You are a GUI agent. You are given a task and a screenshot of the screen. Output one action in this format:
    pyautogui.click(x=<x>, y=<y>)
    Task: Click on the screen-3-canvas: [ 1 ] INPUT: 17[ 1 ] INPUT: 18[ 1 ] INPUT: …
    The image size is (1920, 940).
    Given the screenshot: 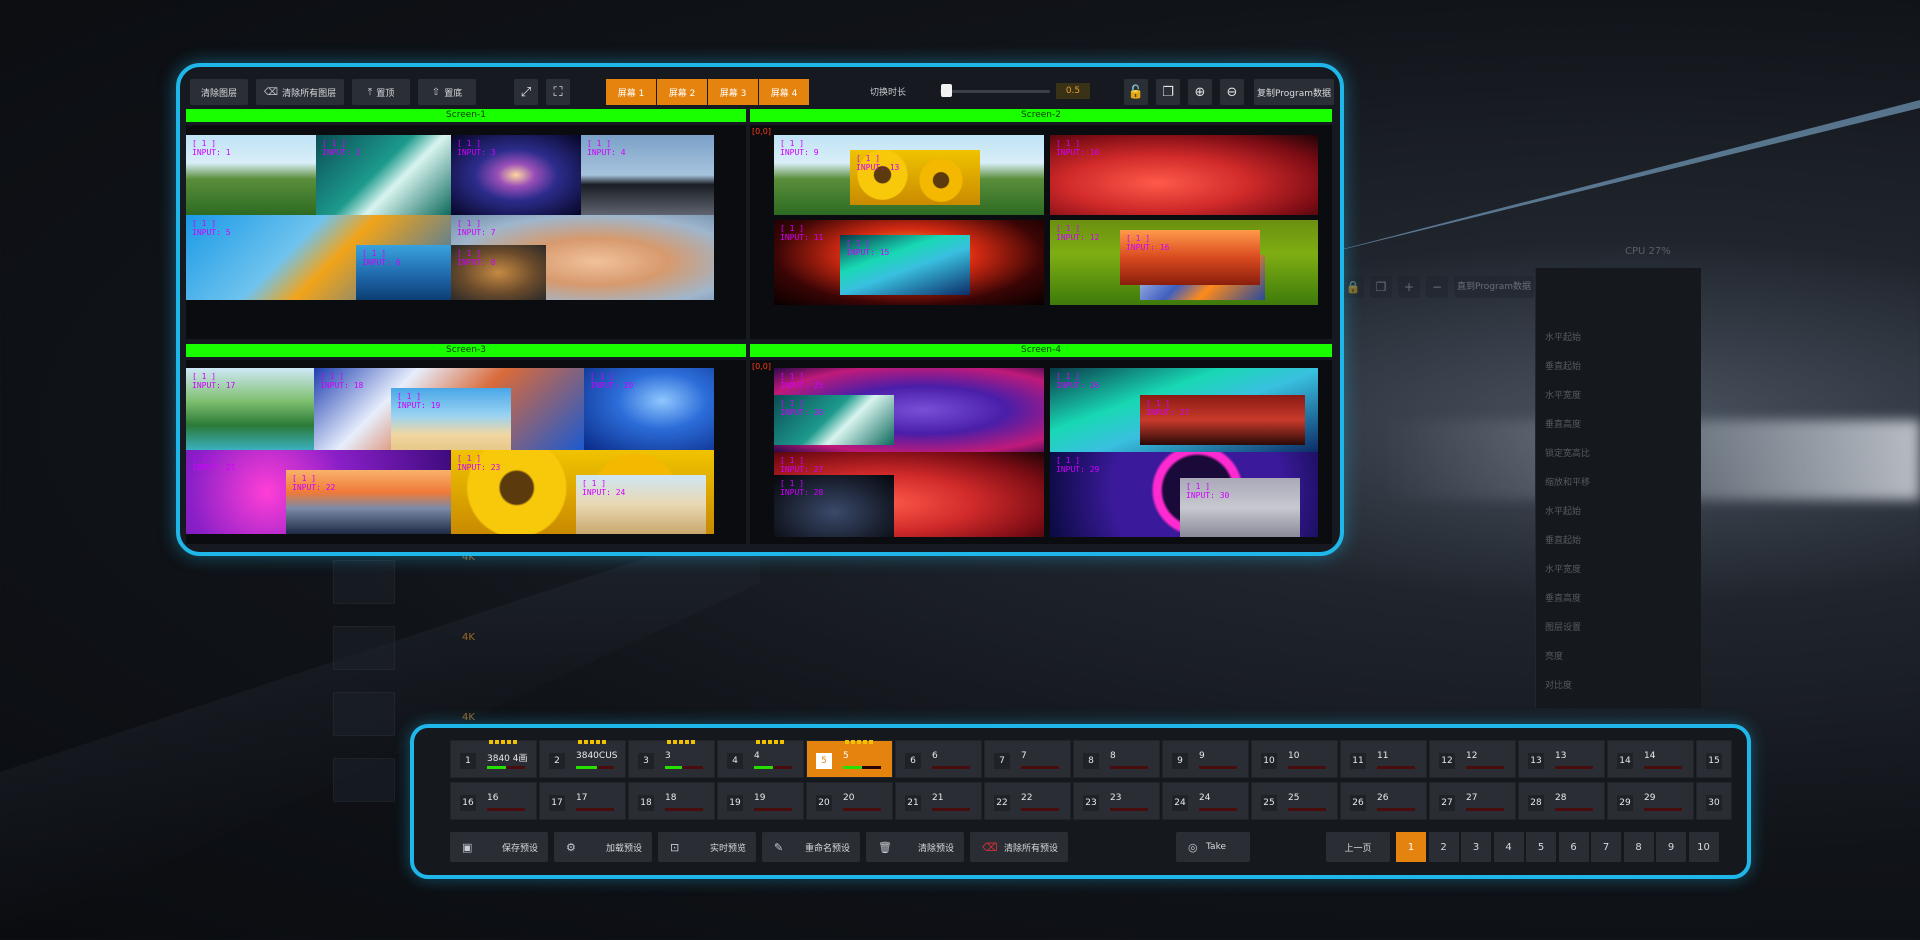 What is the action you would take?
    pyautogui.click(x=466, y=452)
    